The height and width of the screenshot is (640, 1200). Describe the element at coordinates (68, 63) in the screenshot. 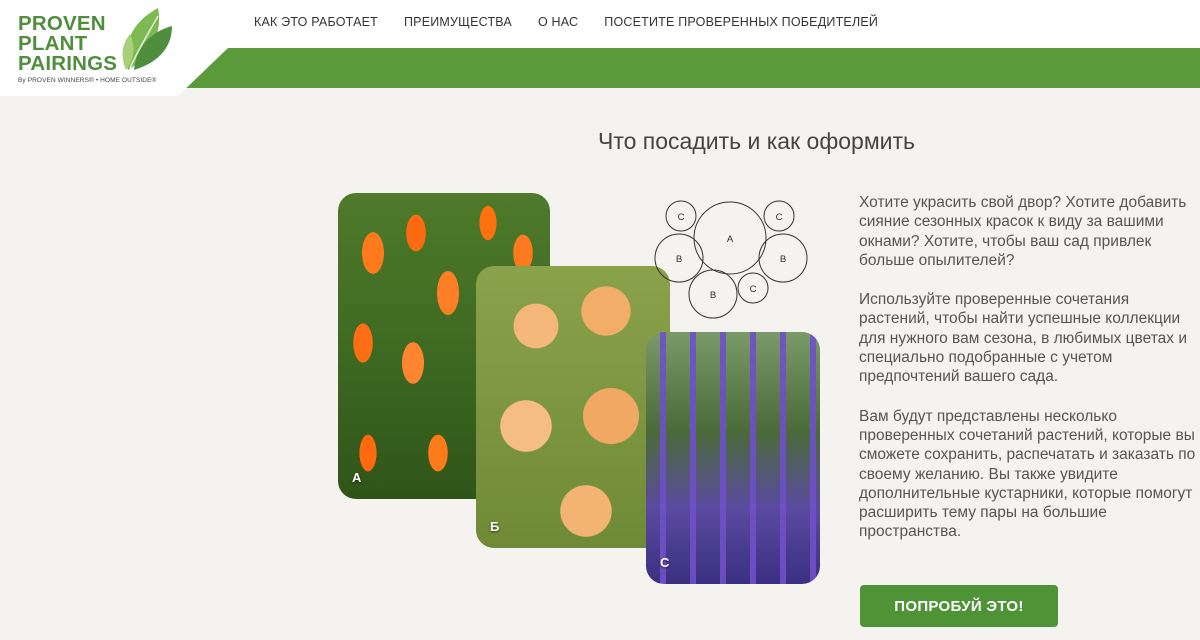

I see `logo-line-3: PAIRINGS` at that location.